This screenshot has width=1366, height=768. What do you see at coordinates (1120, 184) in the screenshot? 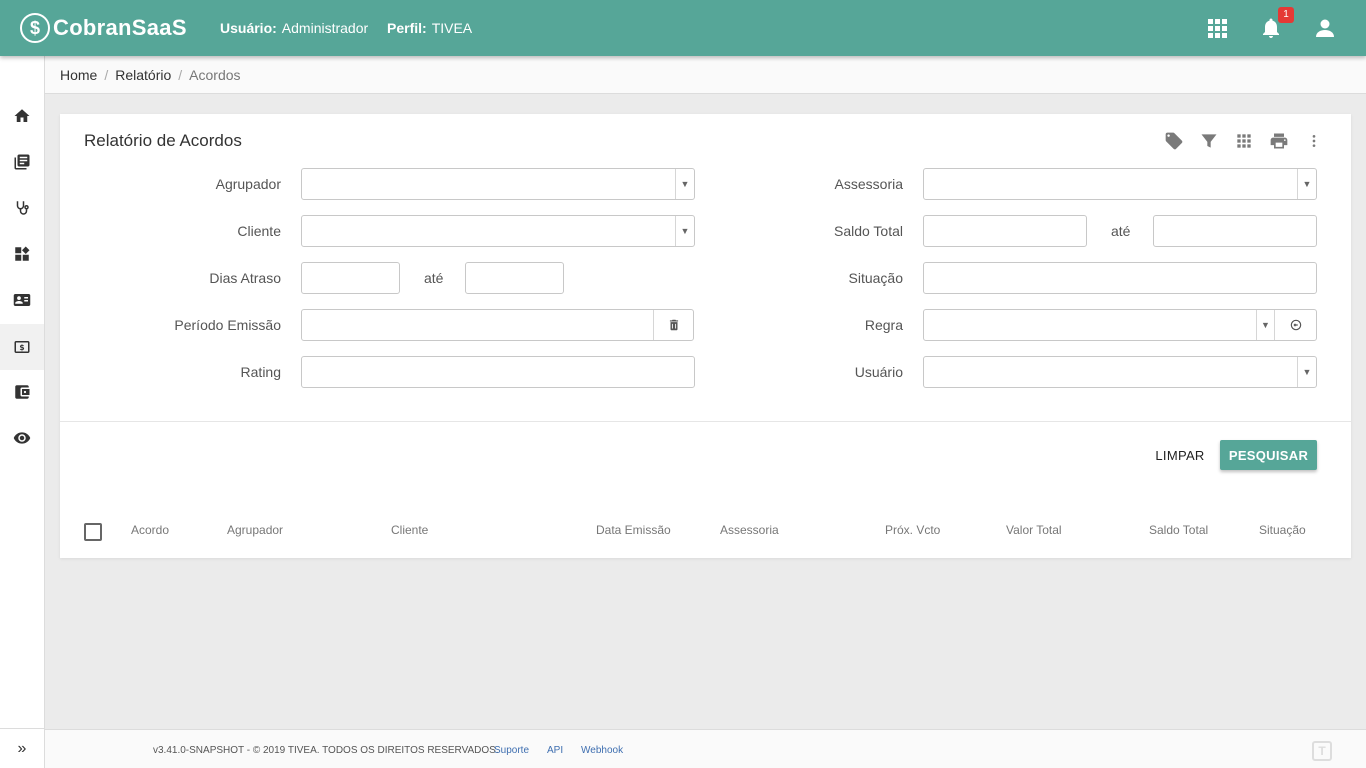
I see `assessoria-select: ▼` at bounding box center [1120, 184].